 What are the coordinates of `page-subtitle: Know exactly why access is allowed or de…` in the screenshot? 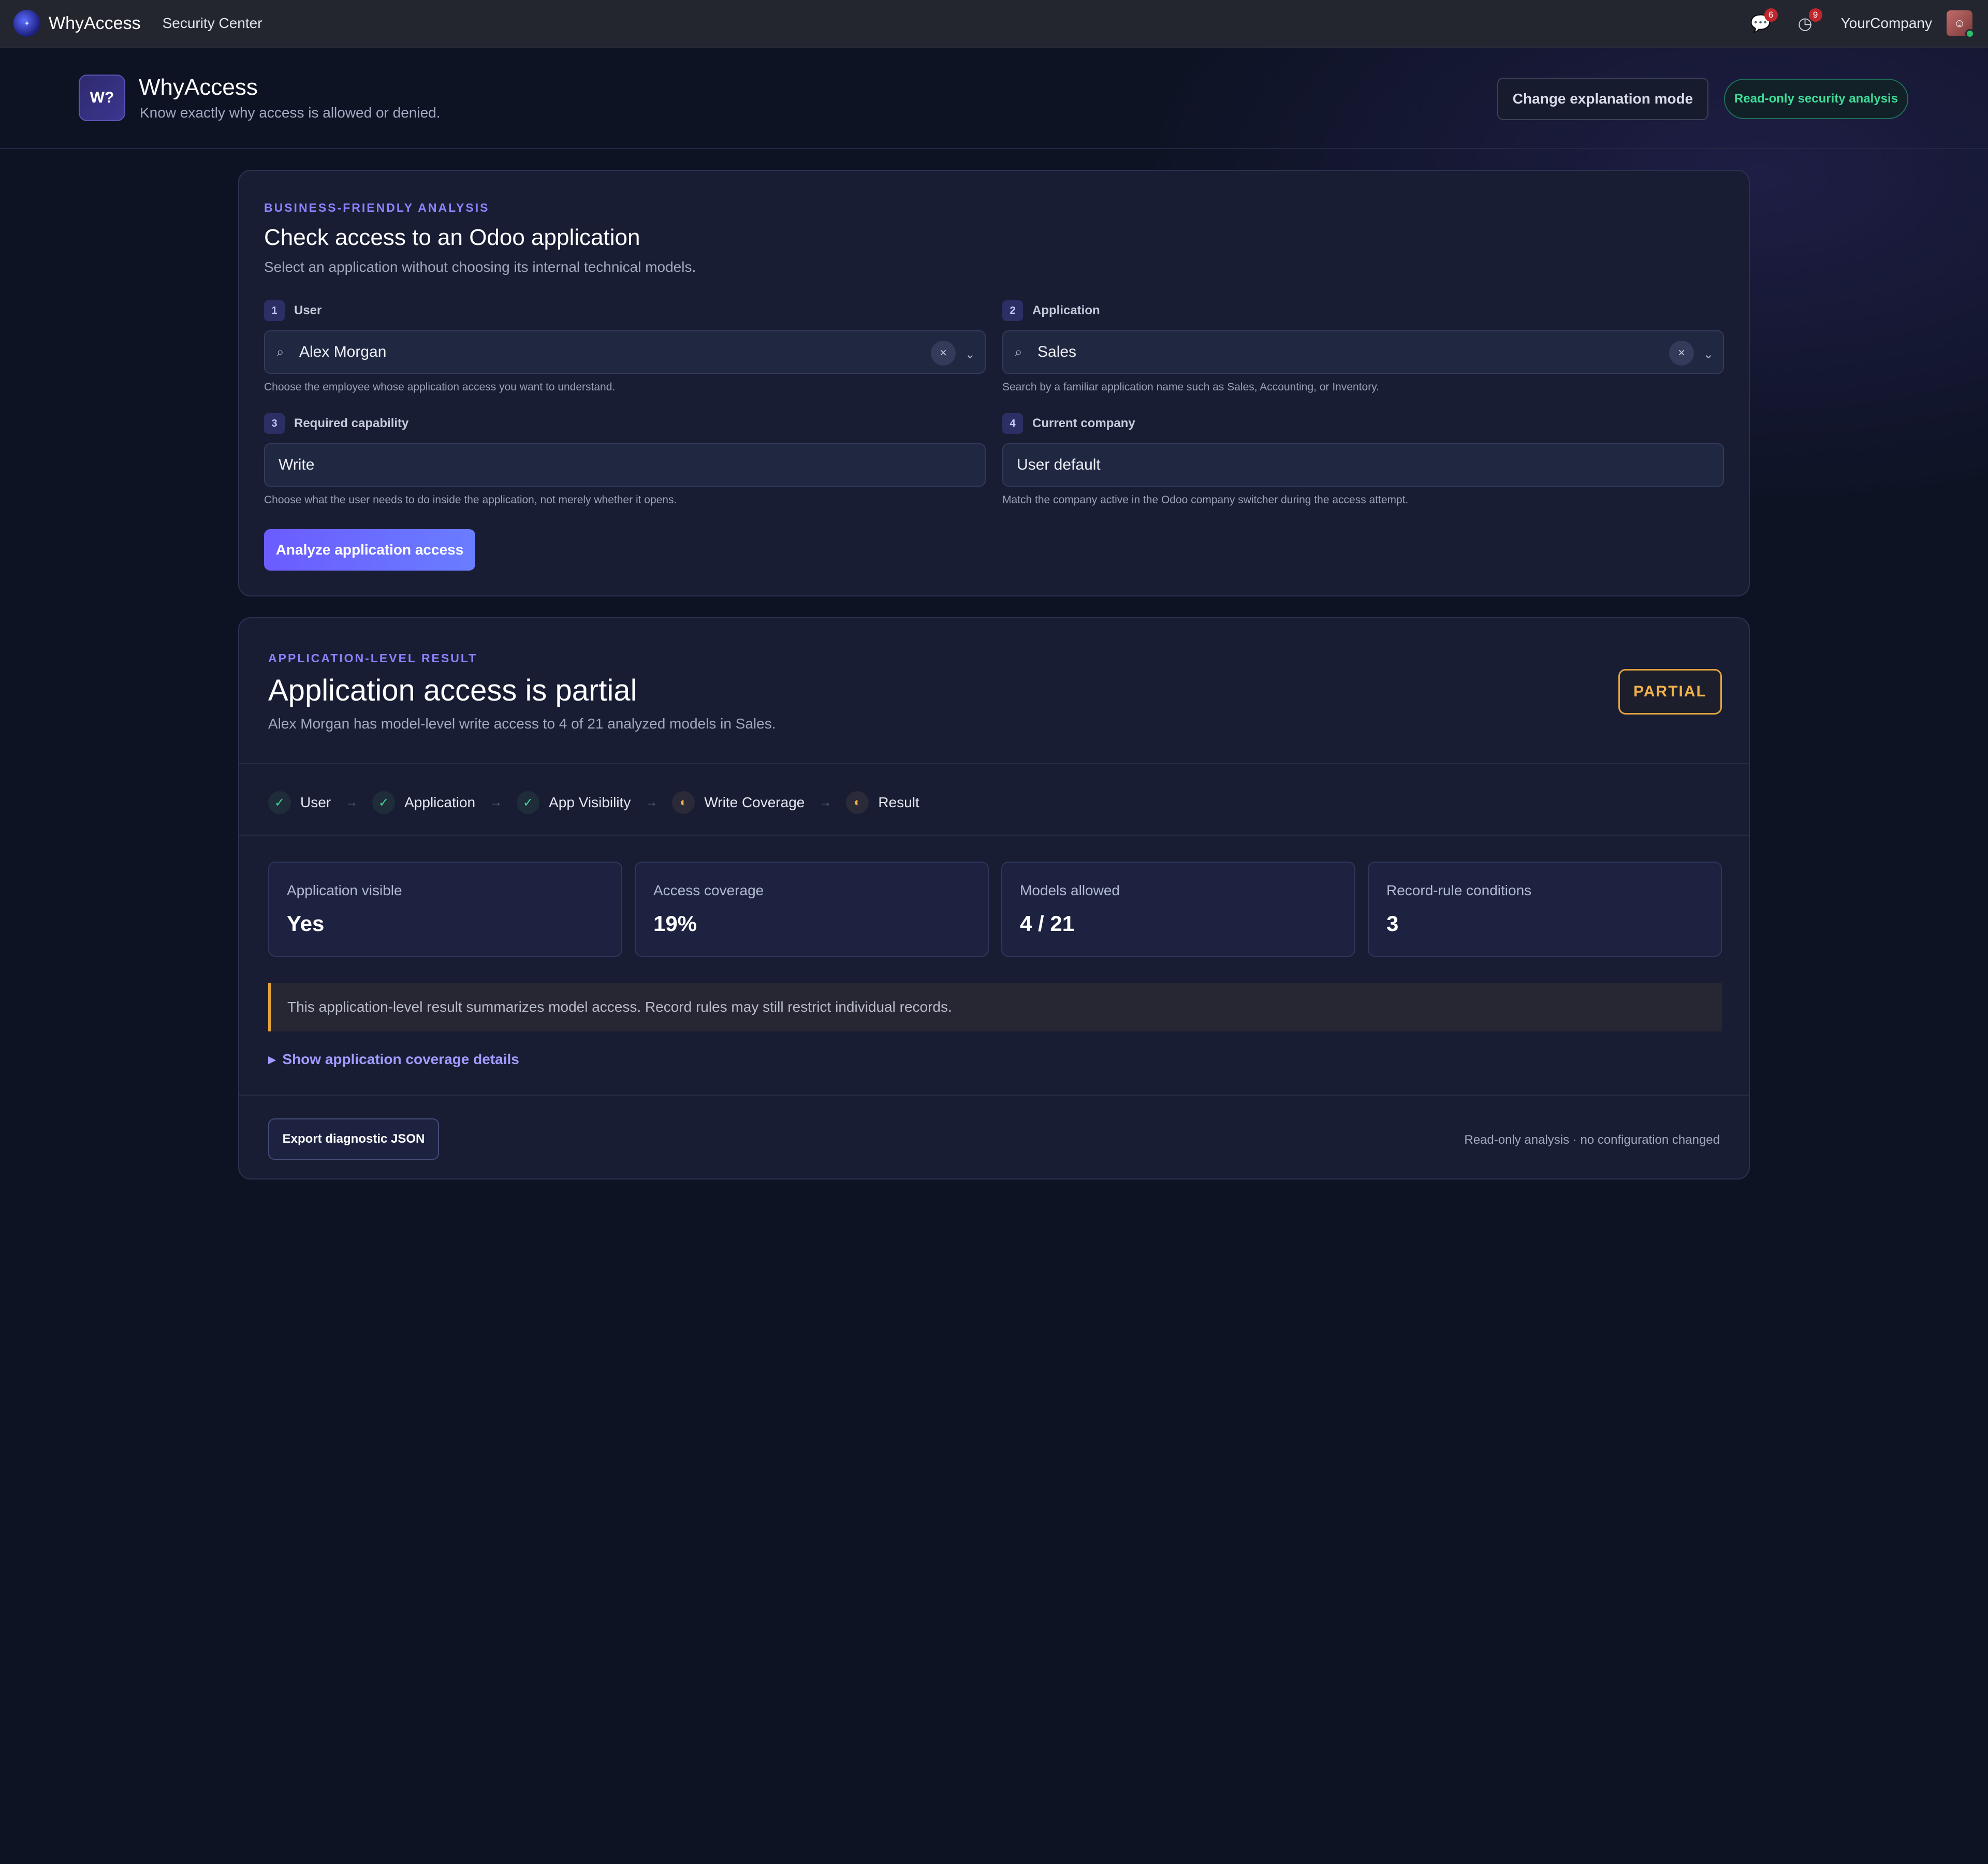 It's located at (290, 113).